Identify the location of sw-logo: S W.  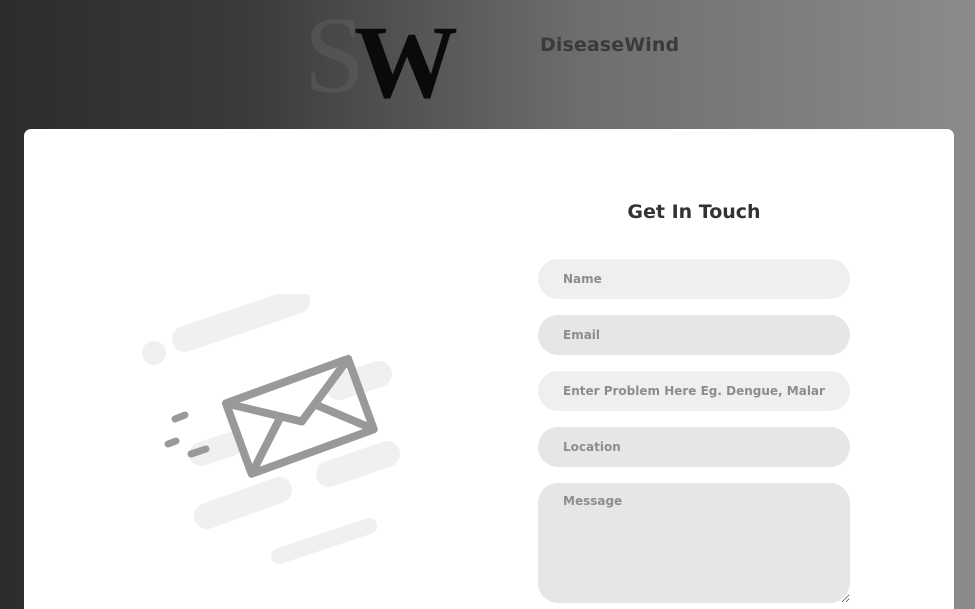
(382, 52).